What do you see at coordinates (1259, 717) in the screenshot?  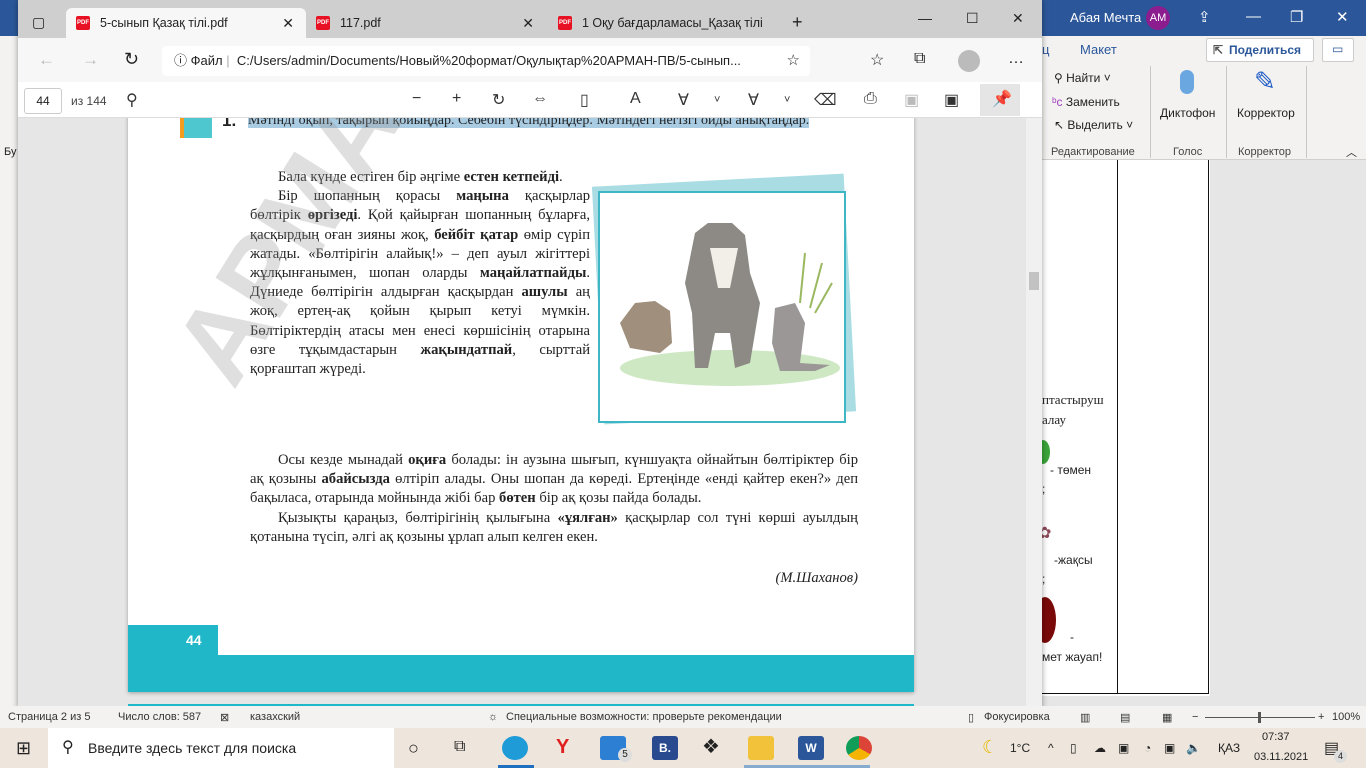 I see `zoom-slider-thumb` at bounding box center [1259, 717].